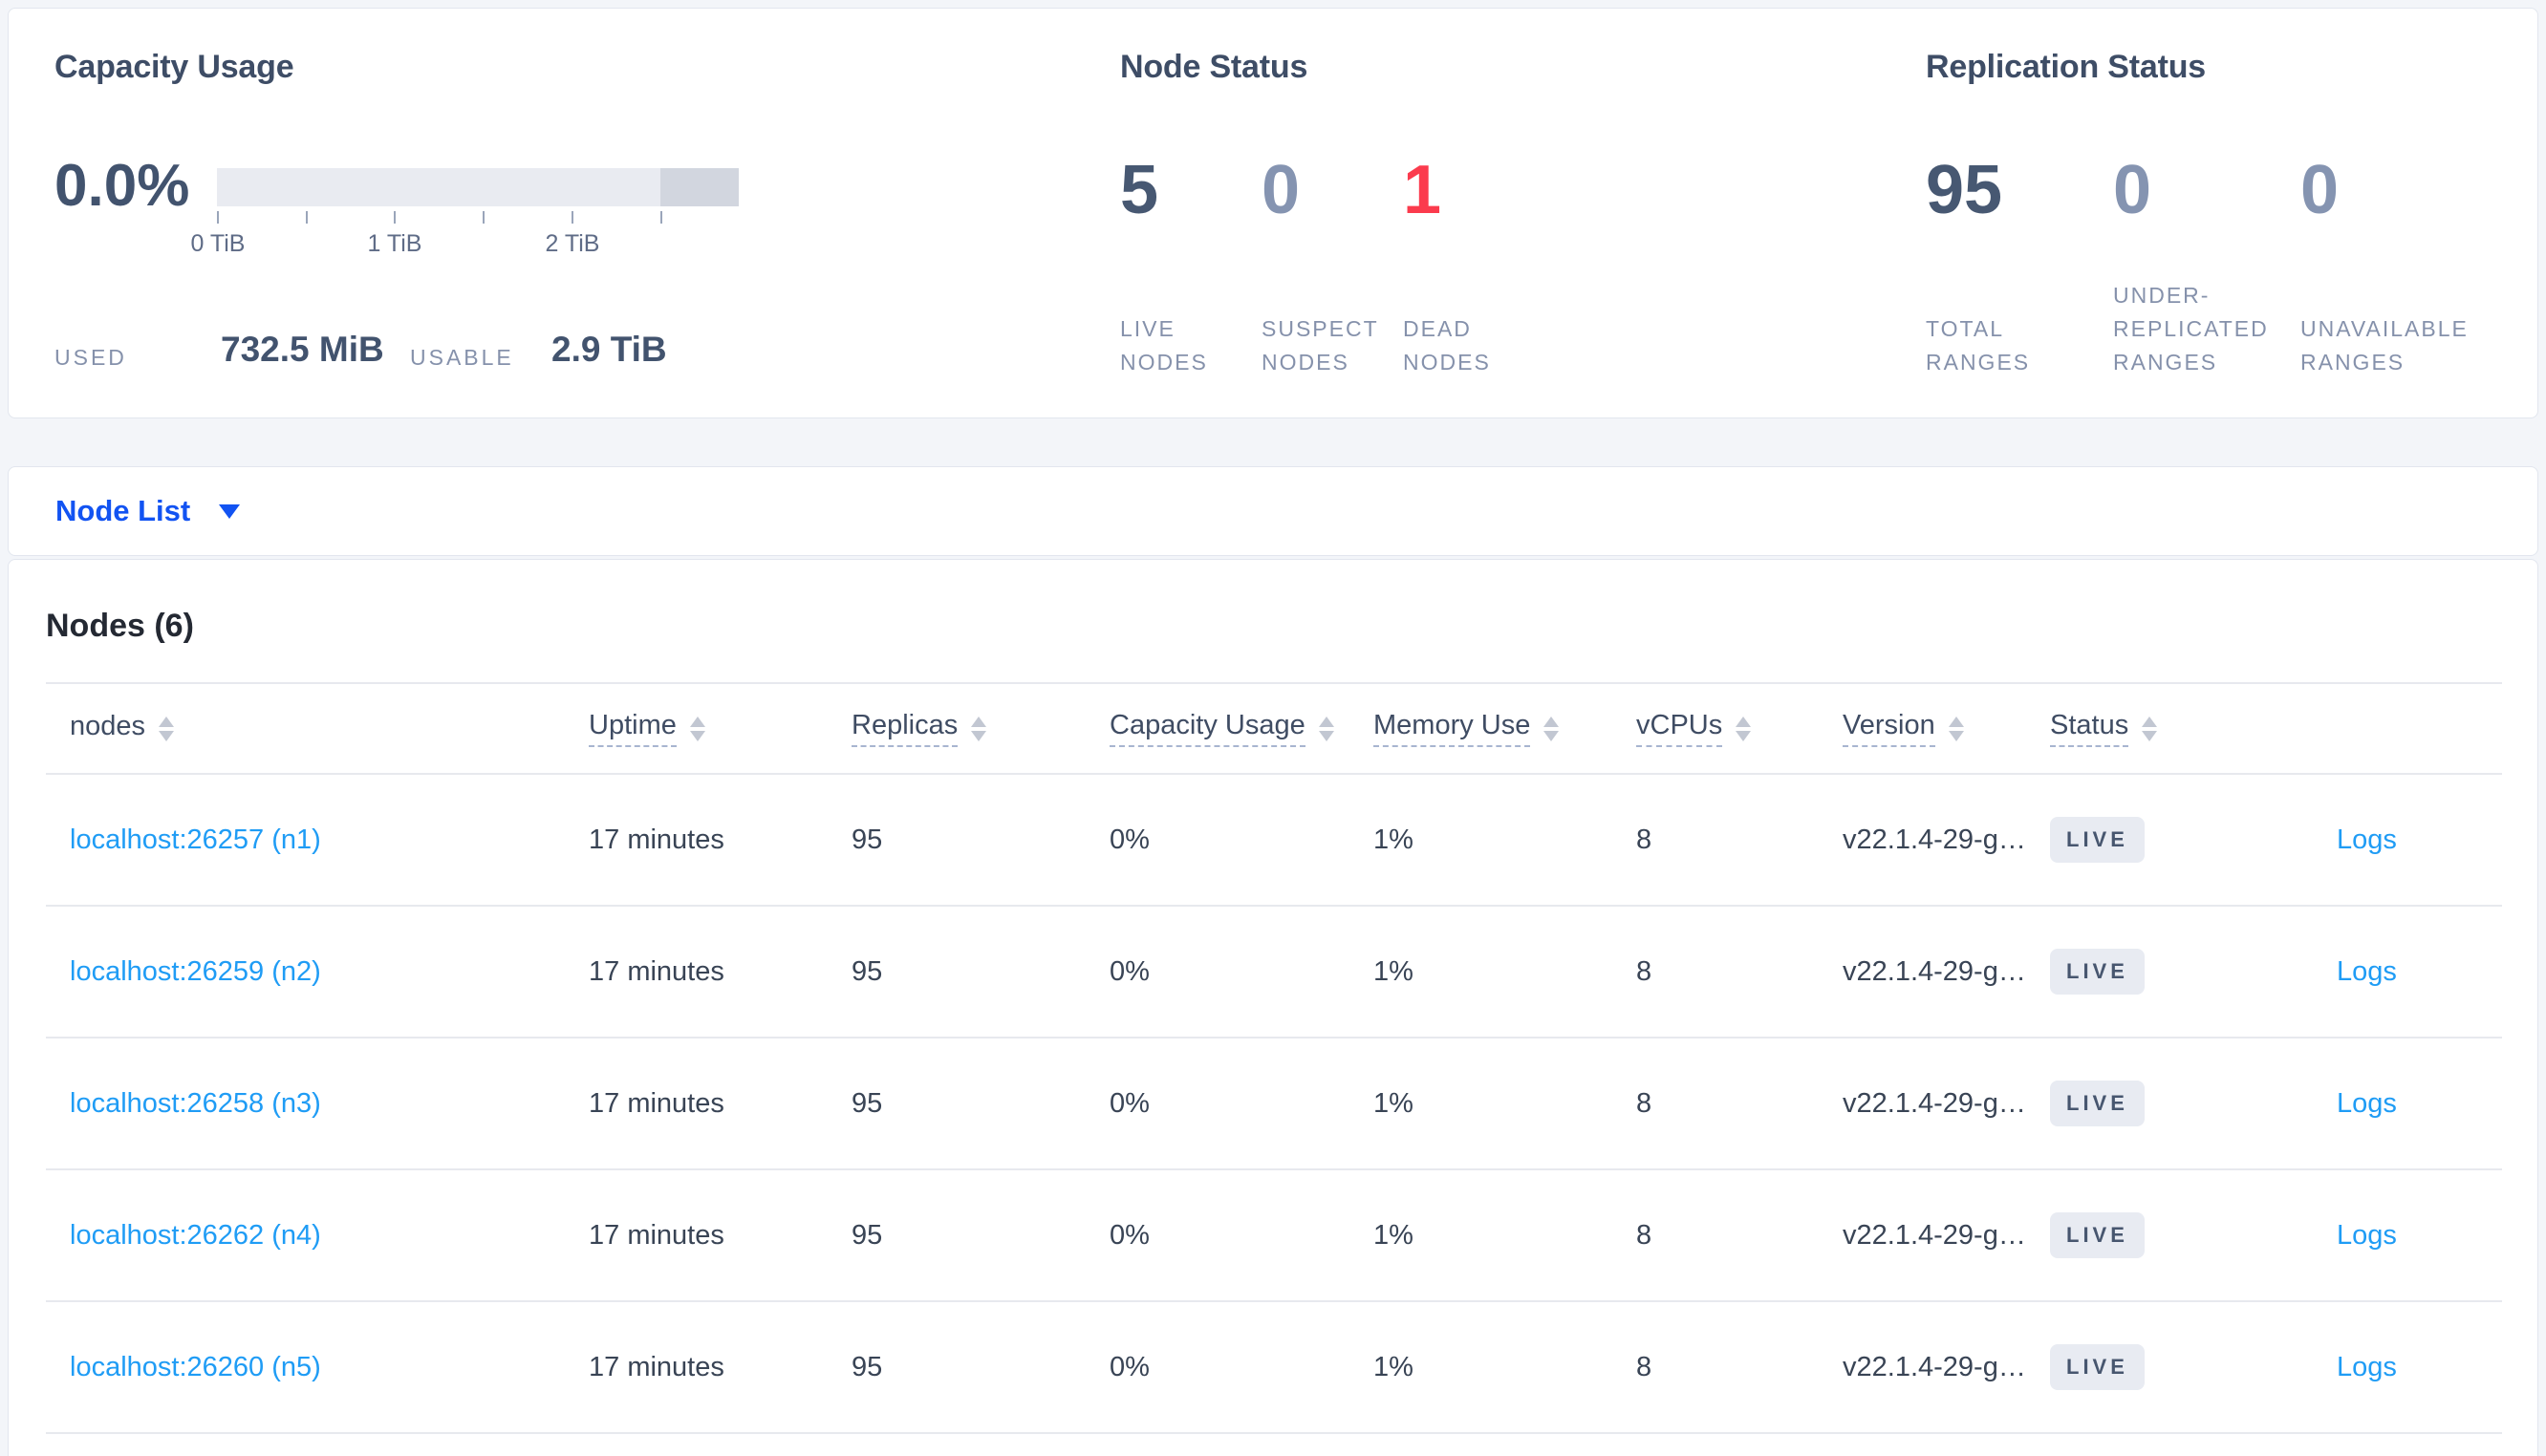 The height and width of the screenshot is (1456, 2546). Describe the element at coordinates (195, 972) in the screenshot. I see `node-link: localhost:26259 (n2)` at that location.